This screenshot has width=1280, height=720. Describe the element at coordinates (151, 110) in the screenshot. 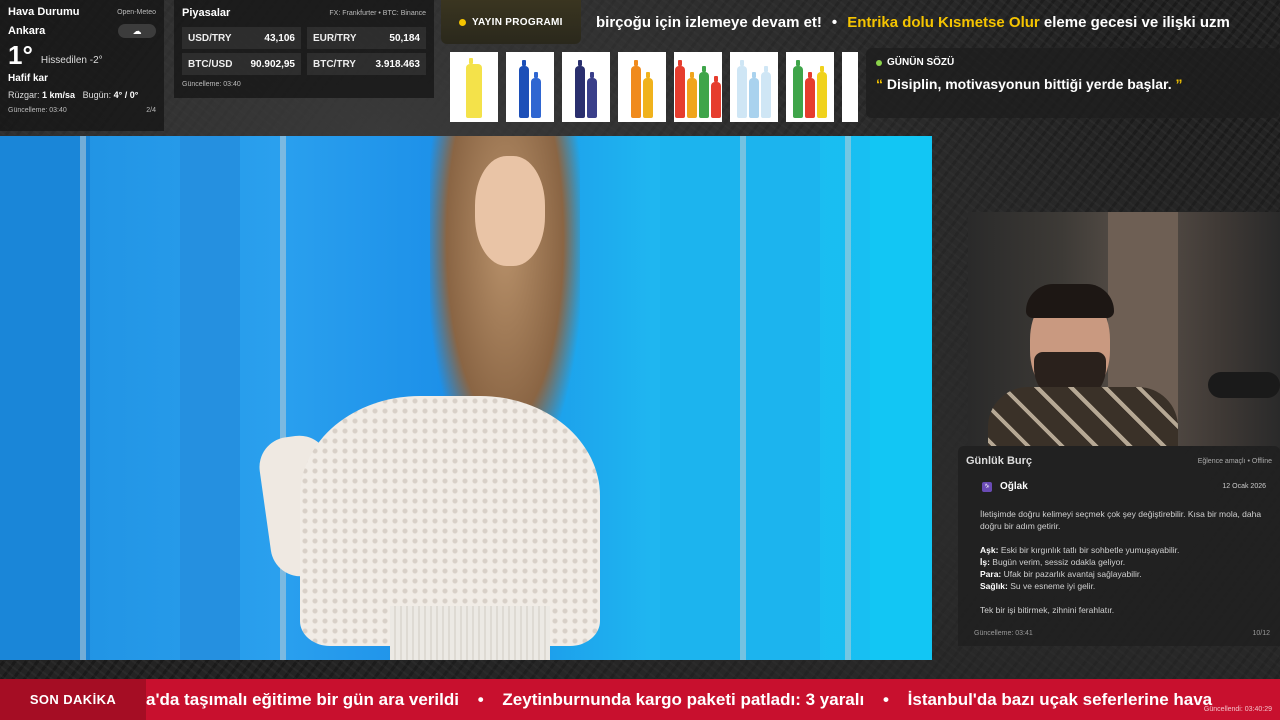

I see `weather-page: 2/4` at that location.